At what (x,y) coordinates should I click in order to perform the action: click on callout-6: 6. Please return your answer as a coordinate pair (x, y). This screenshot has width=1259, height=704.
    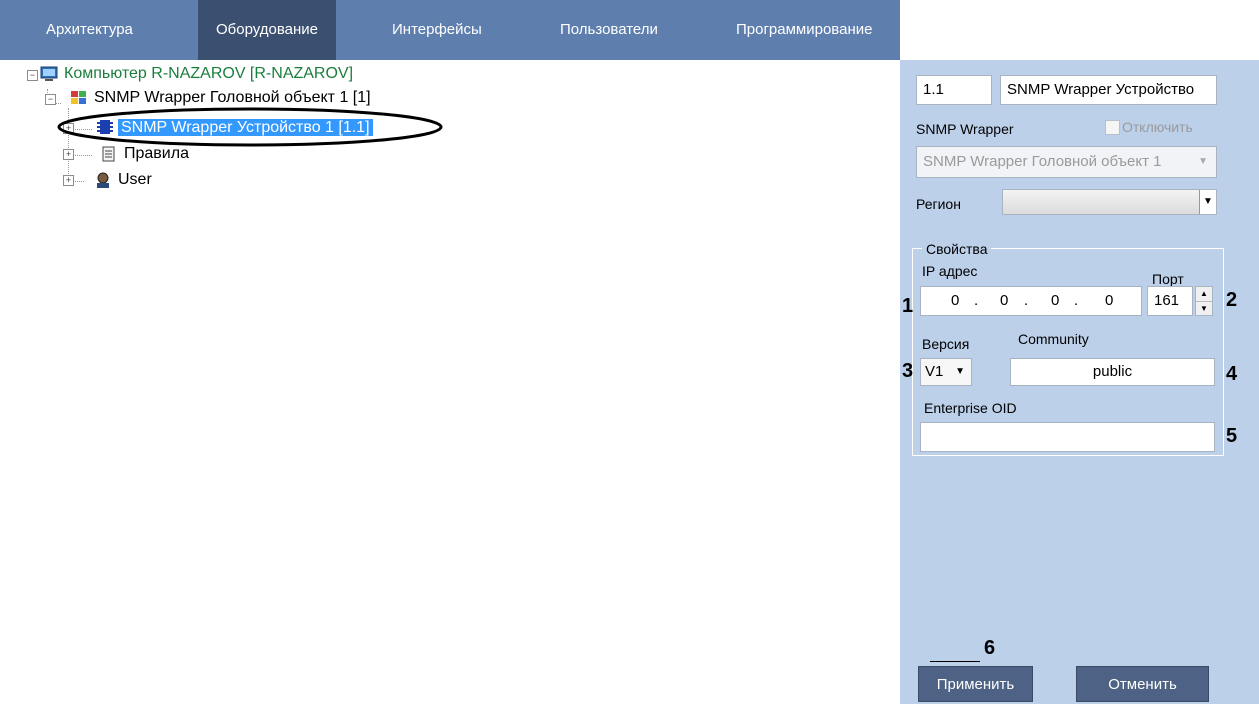
    Looking at the image, I should click on (990, 648).